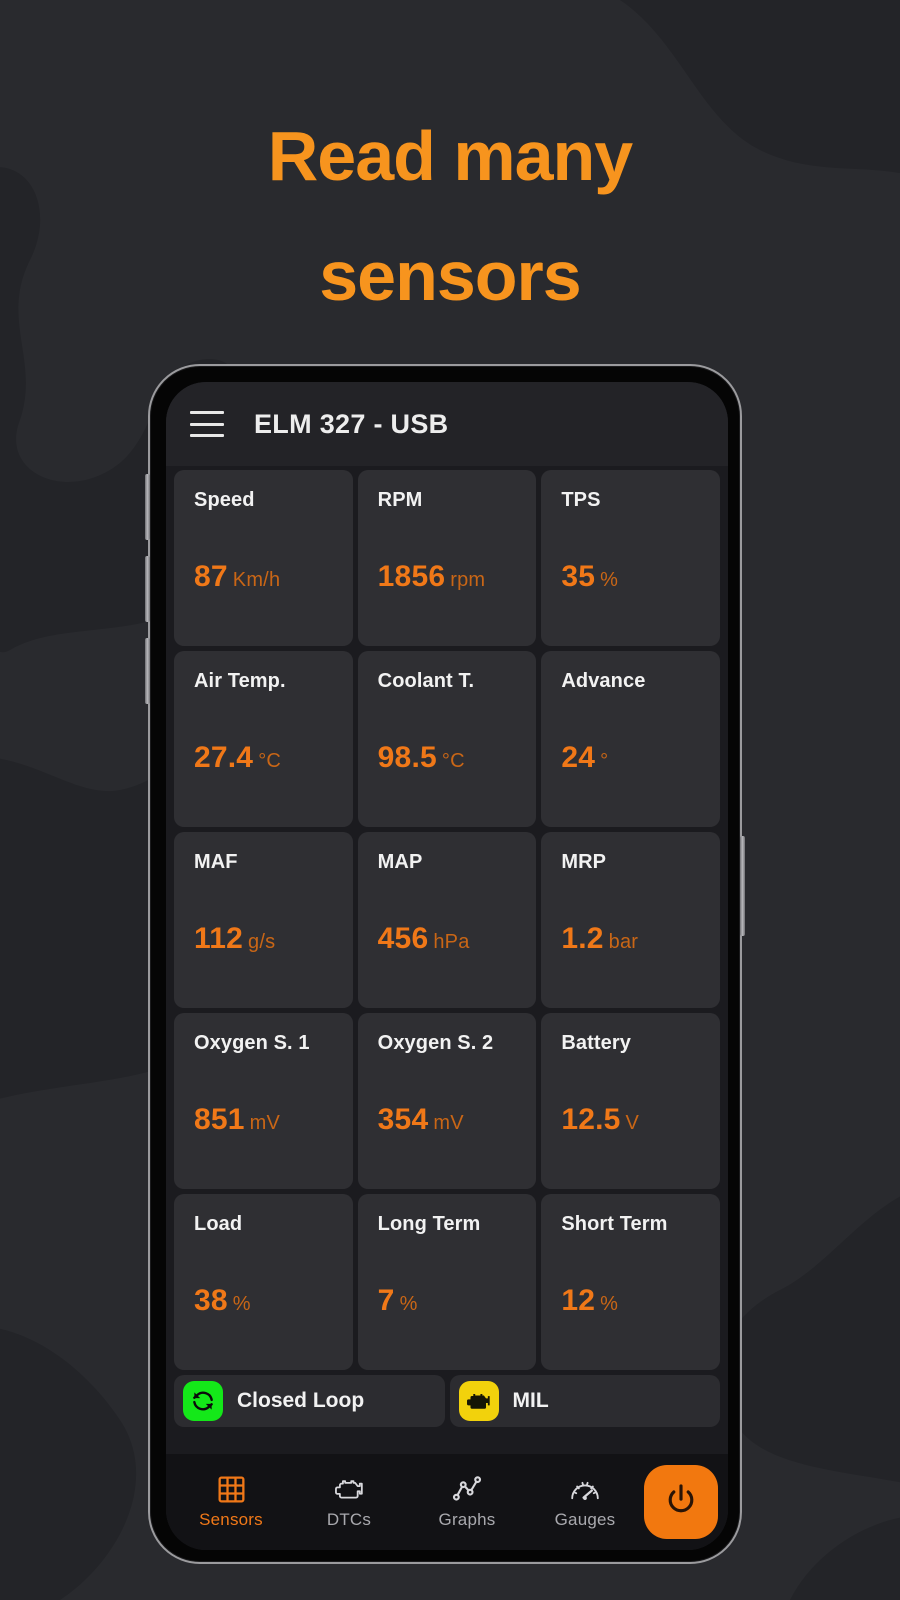 This screenshot has width=900, height=1600. I want to click on sensor-value: 27.4, so click(224, 757).